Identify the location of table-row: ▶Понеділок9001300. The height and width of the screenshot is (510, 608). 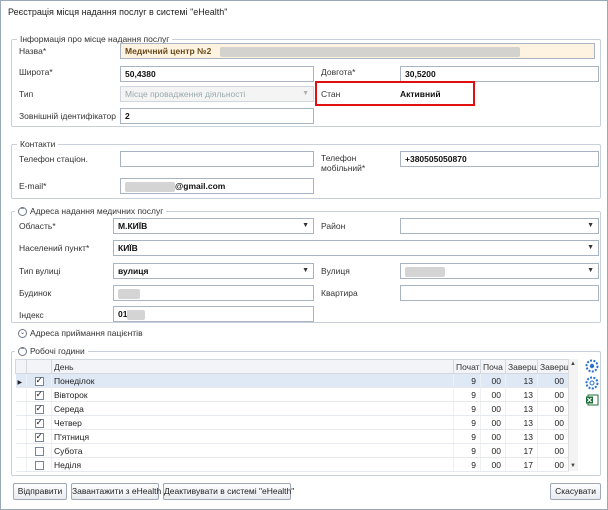
(292, 380).